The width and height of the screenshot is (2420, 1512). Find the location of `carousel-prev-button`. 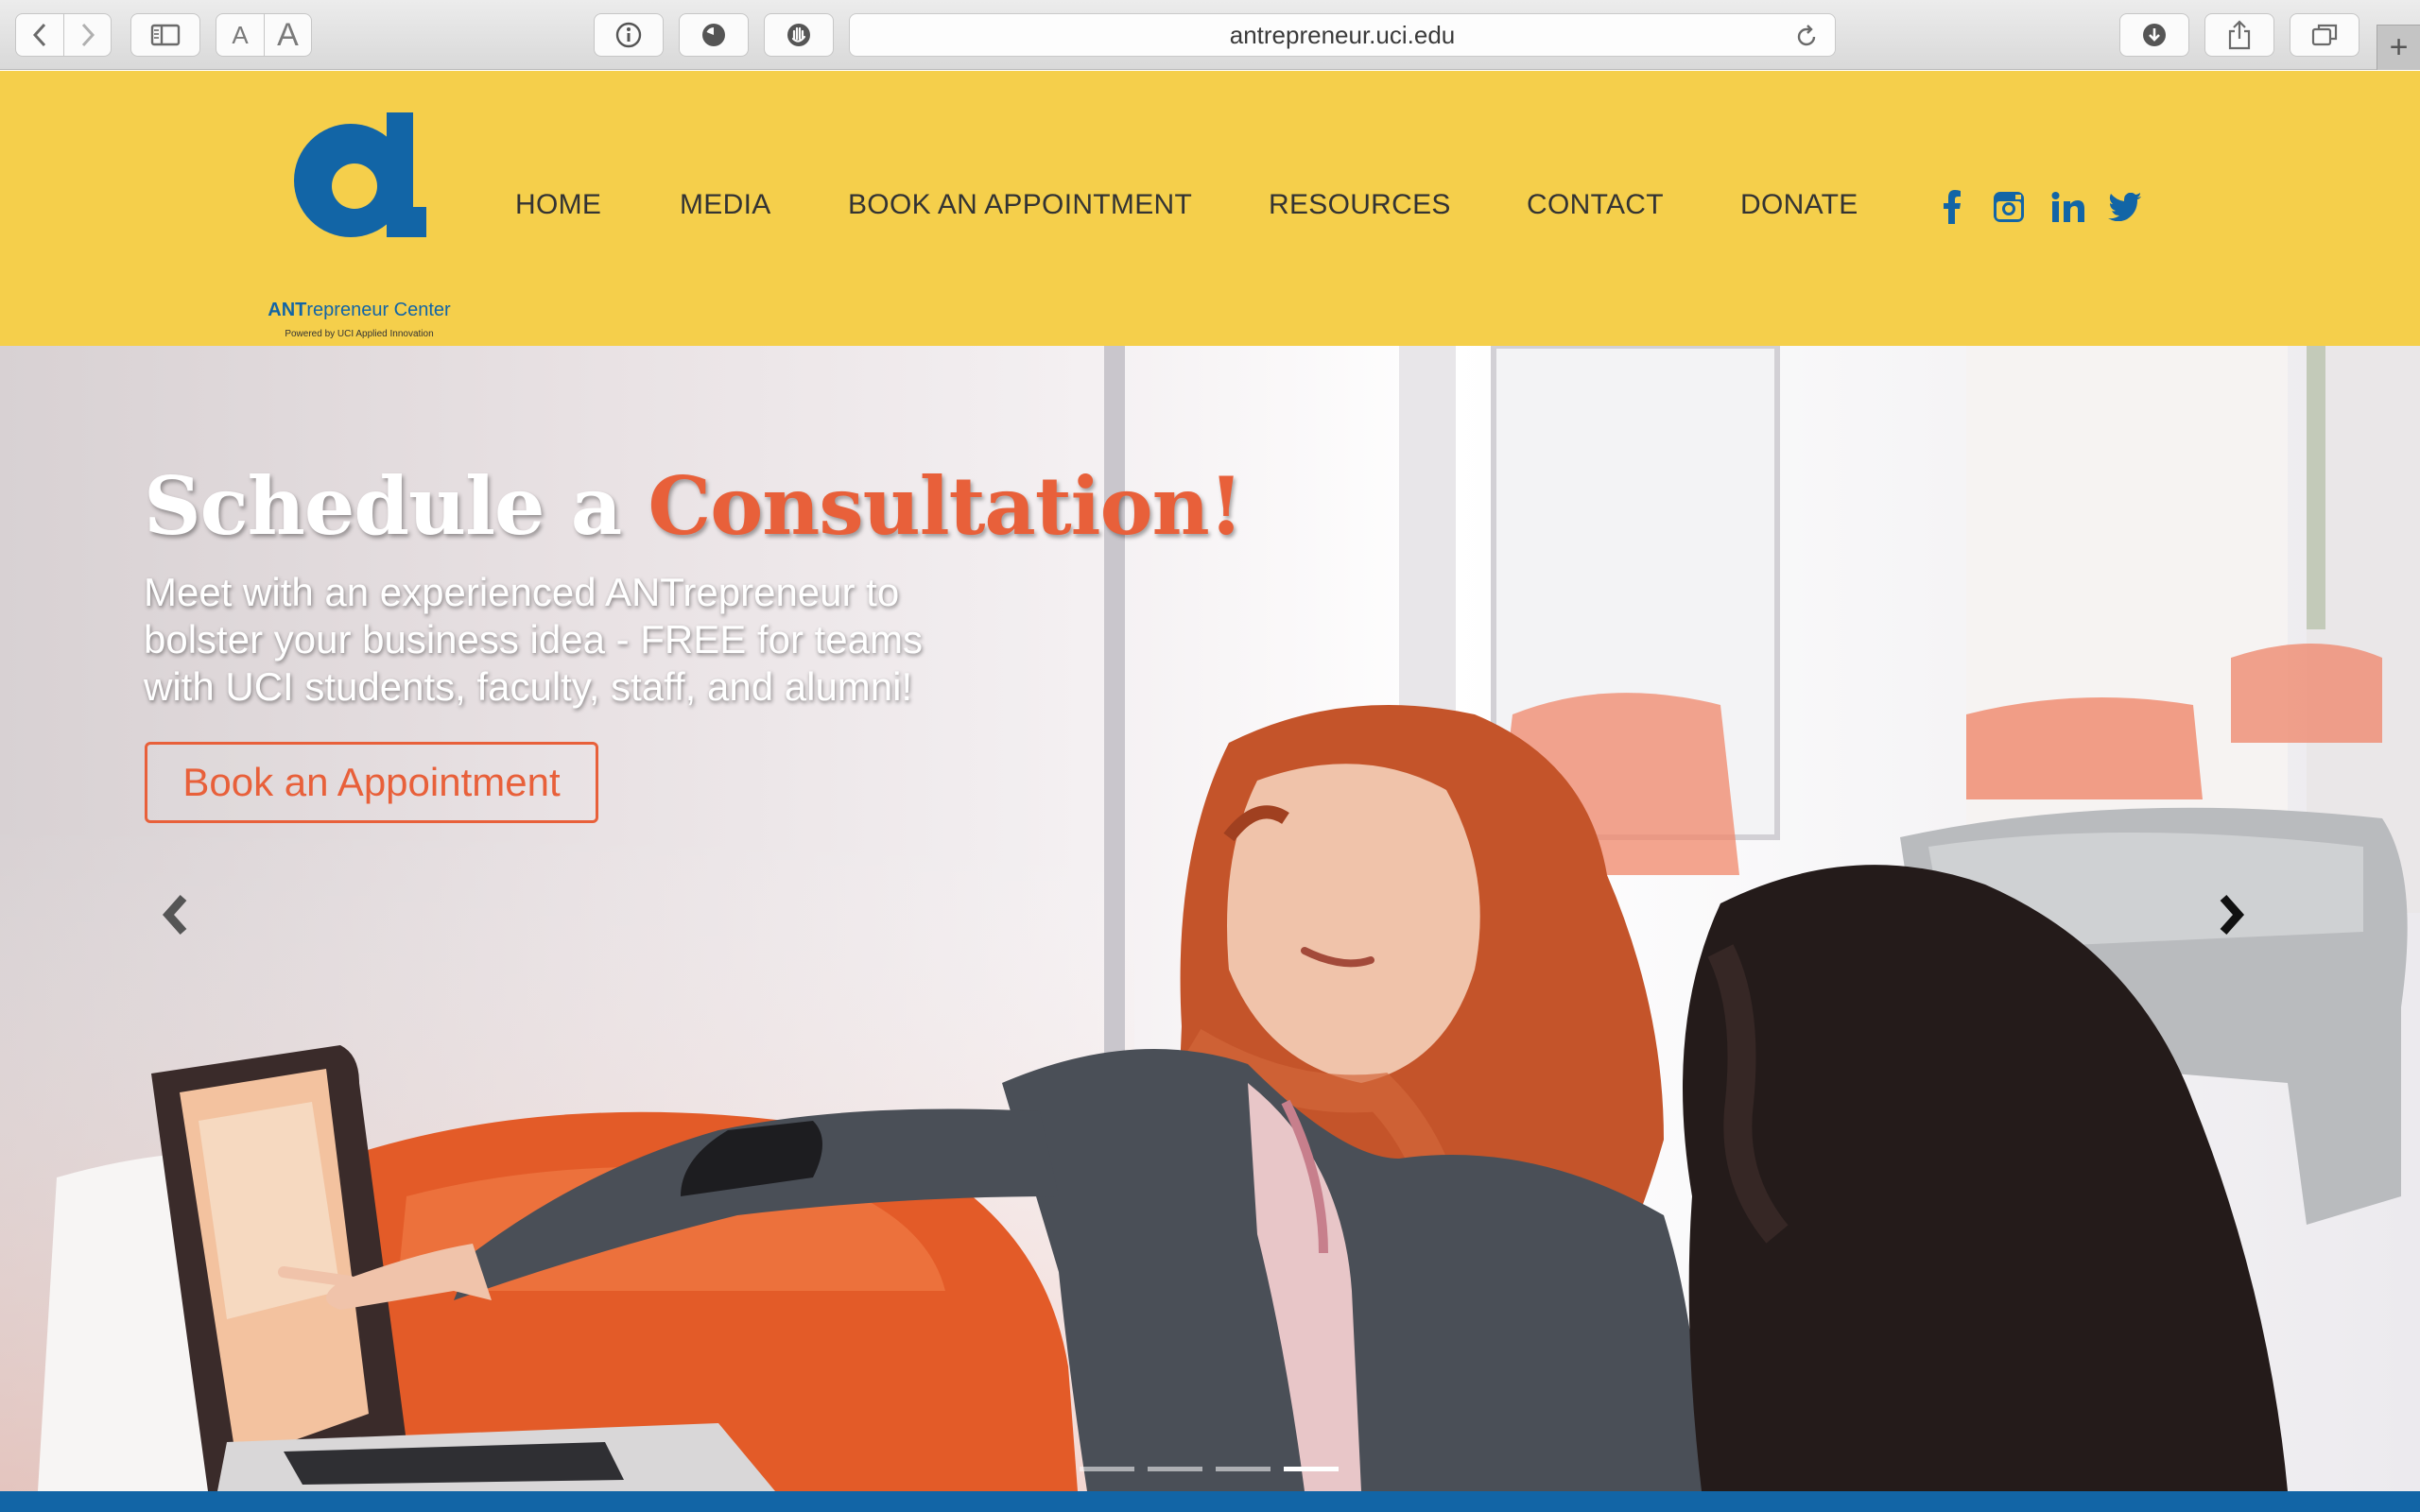

carousel-prev-button is located at coordinates (176, 914).